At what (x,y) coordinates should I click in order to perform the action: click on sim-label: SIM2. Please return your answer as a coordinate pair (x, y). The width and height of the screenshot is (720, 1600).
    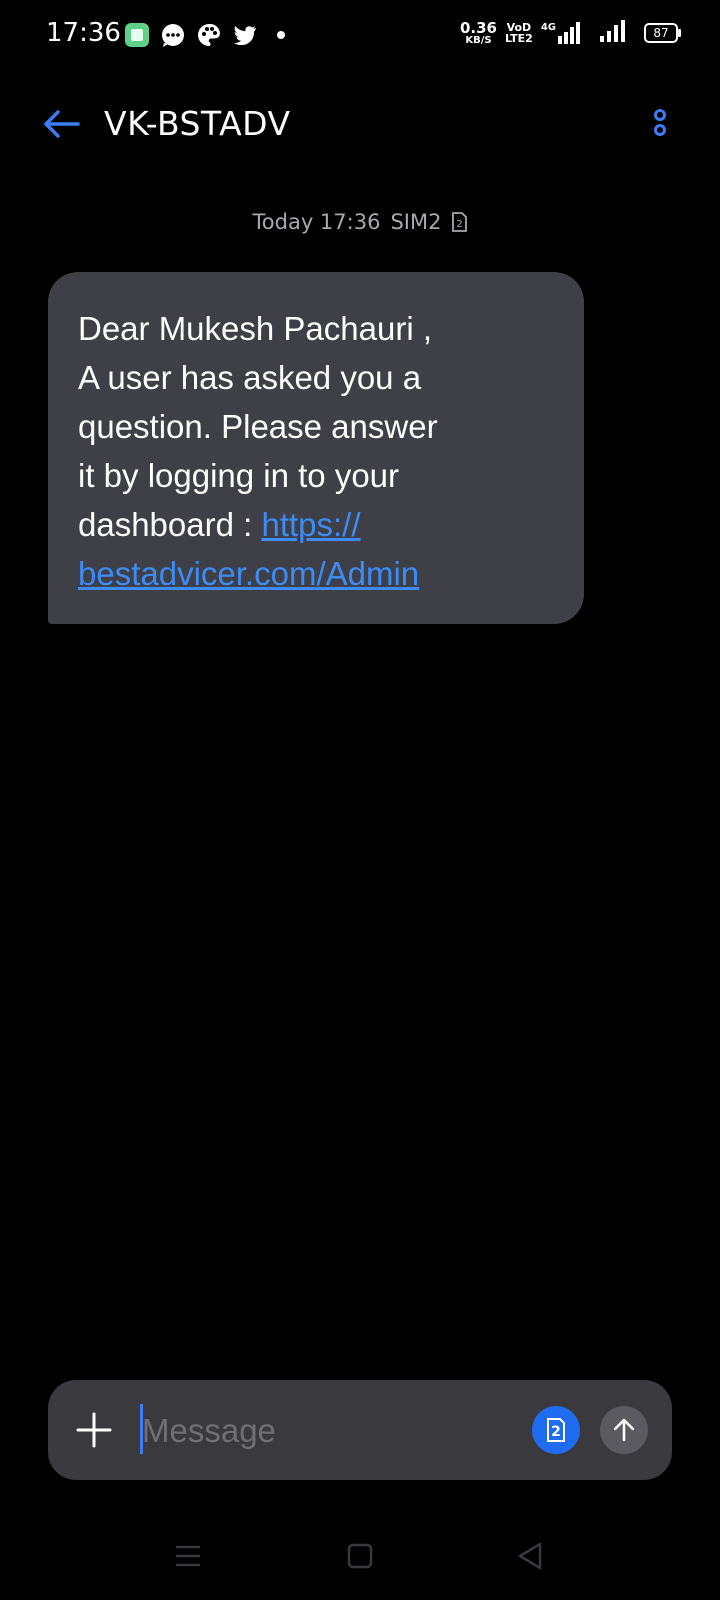
    Looking at the image, I should click on (416, 222).